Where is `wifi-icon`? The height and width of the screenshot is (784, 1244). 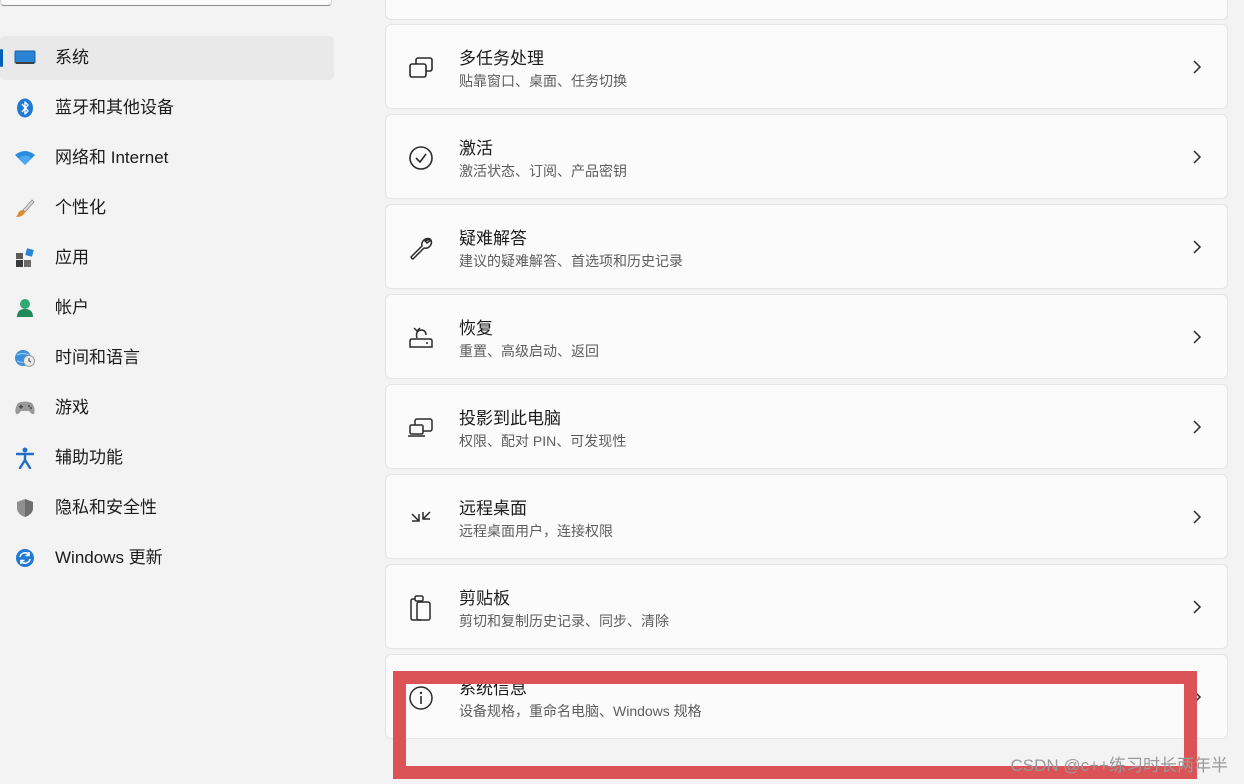
wifi-icon is located at coordinates (25, 158).